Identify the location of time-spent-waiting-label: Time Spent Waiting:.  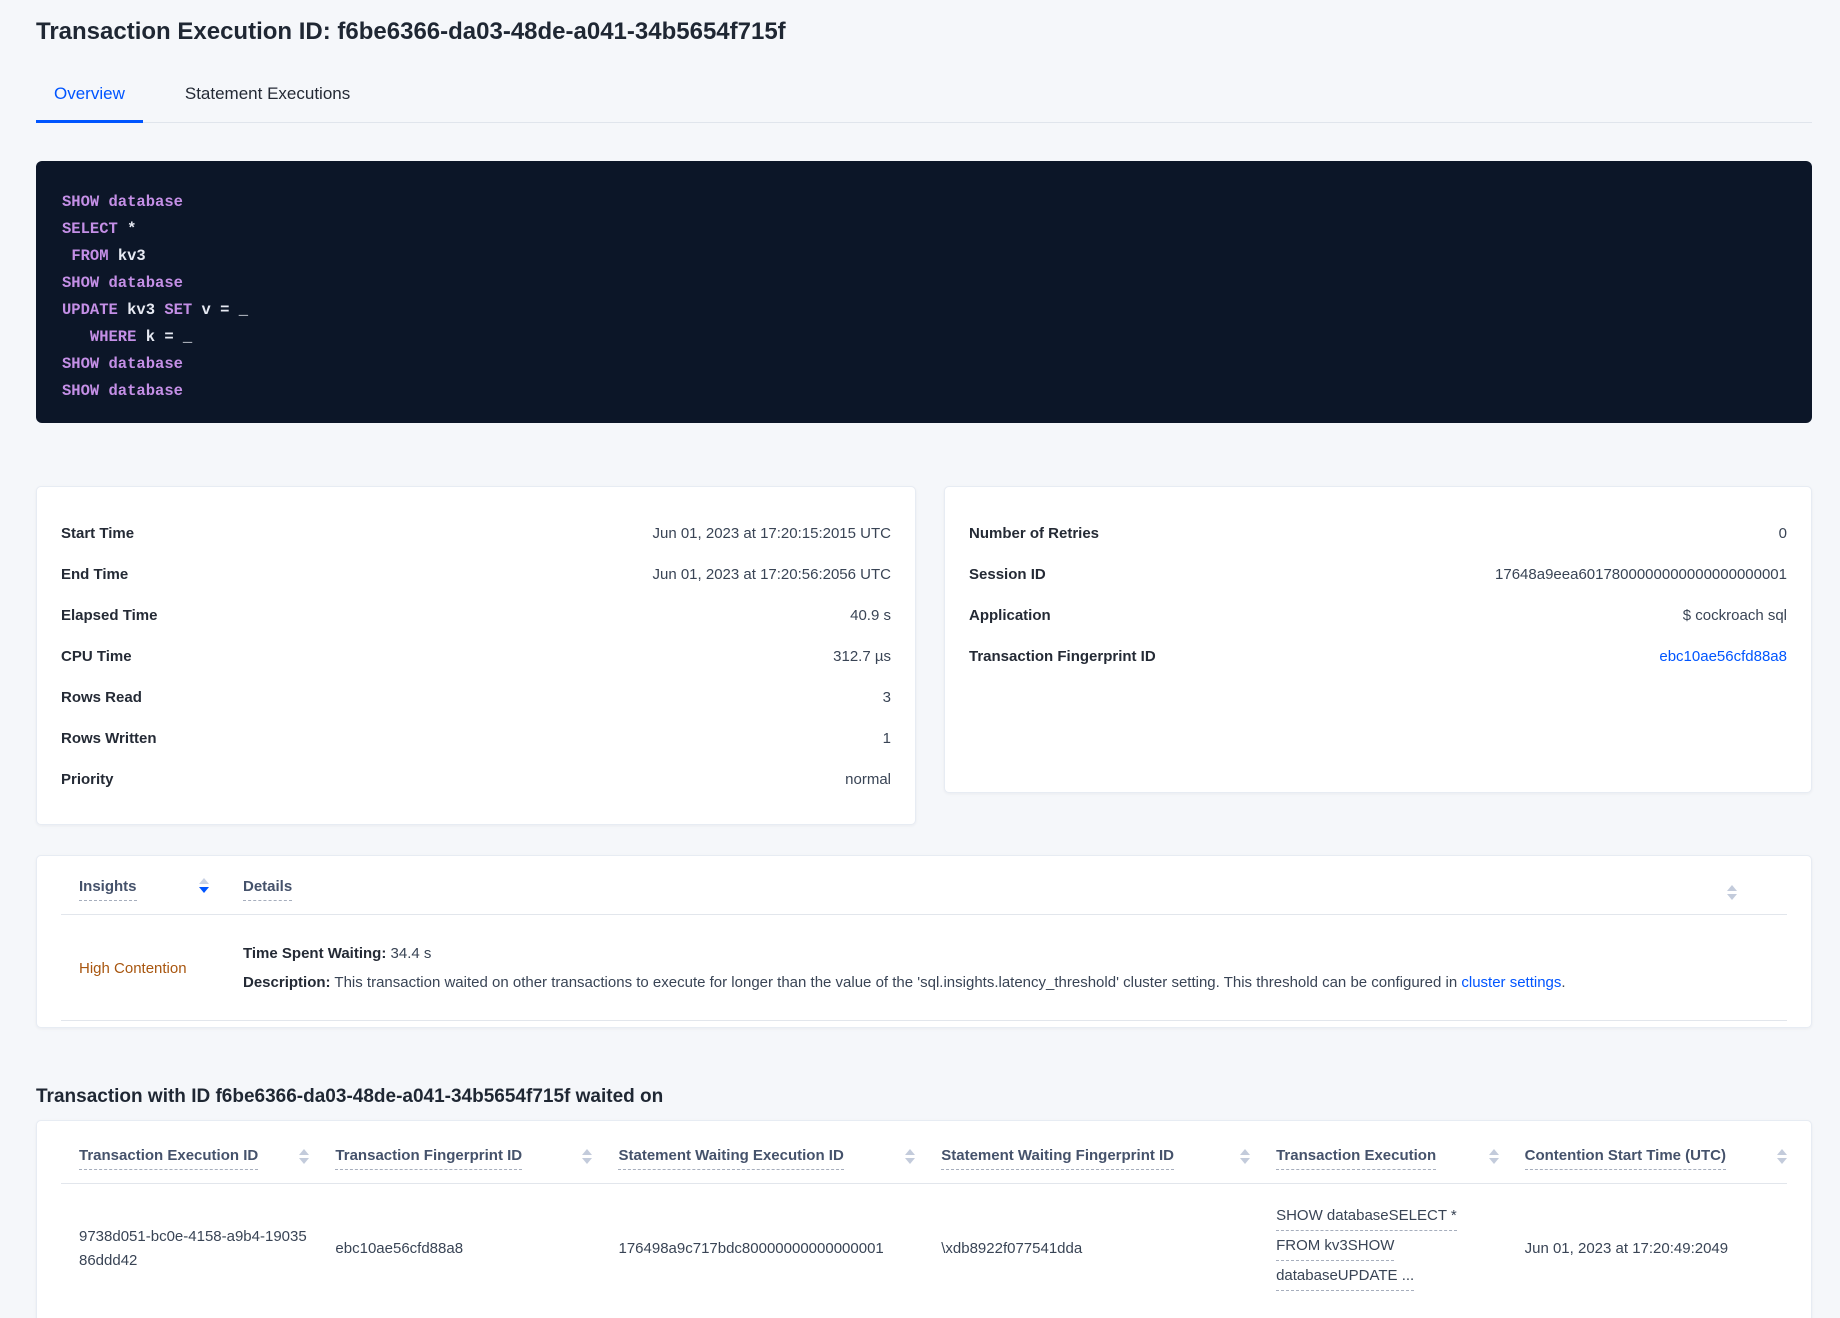
(315, 953).